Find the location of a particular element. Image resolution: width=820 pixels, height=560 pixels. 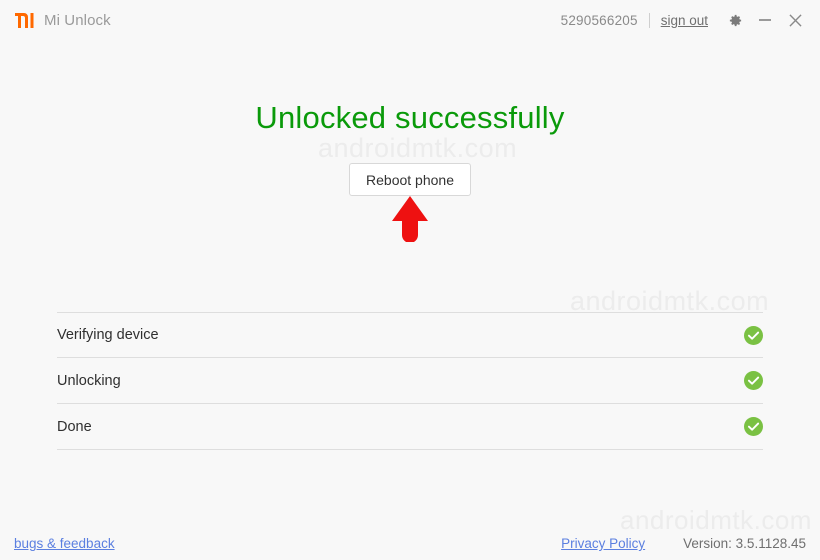

privacy-policy-link: Privacy Policy is located at coordinates (603, 543).